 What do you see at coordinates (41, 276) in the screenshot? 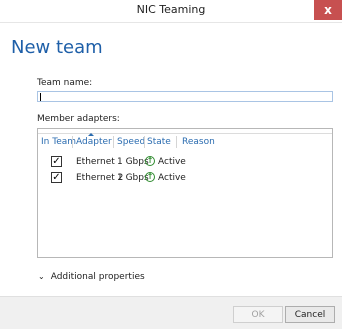
I see `chevron-down-icon: ⌄` at bounding box center [41, 276].